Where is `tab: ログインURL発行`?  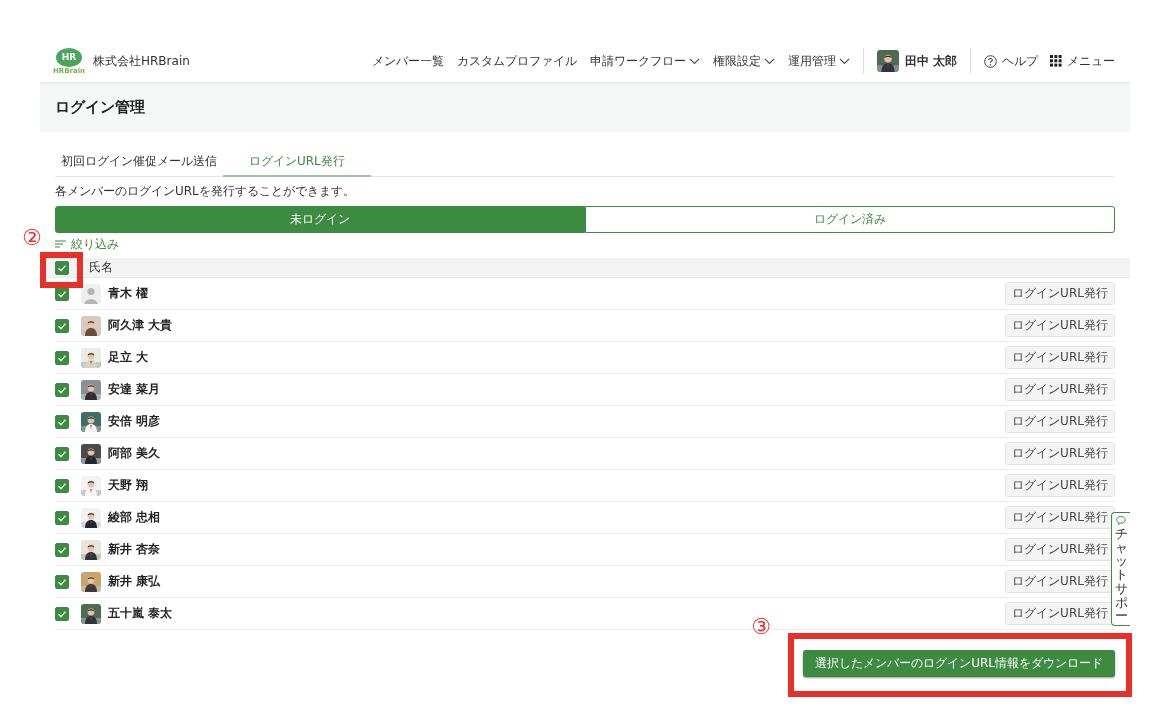
tab: ログインURL発行 is located at coordinates (297, 165).